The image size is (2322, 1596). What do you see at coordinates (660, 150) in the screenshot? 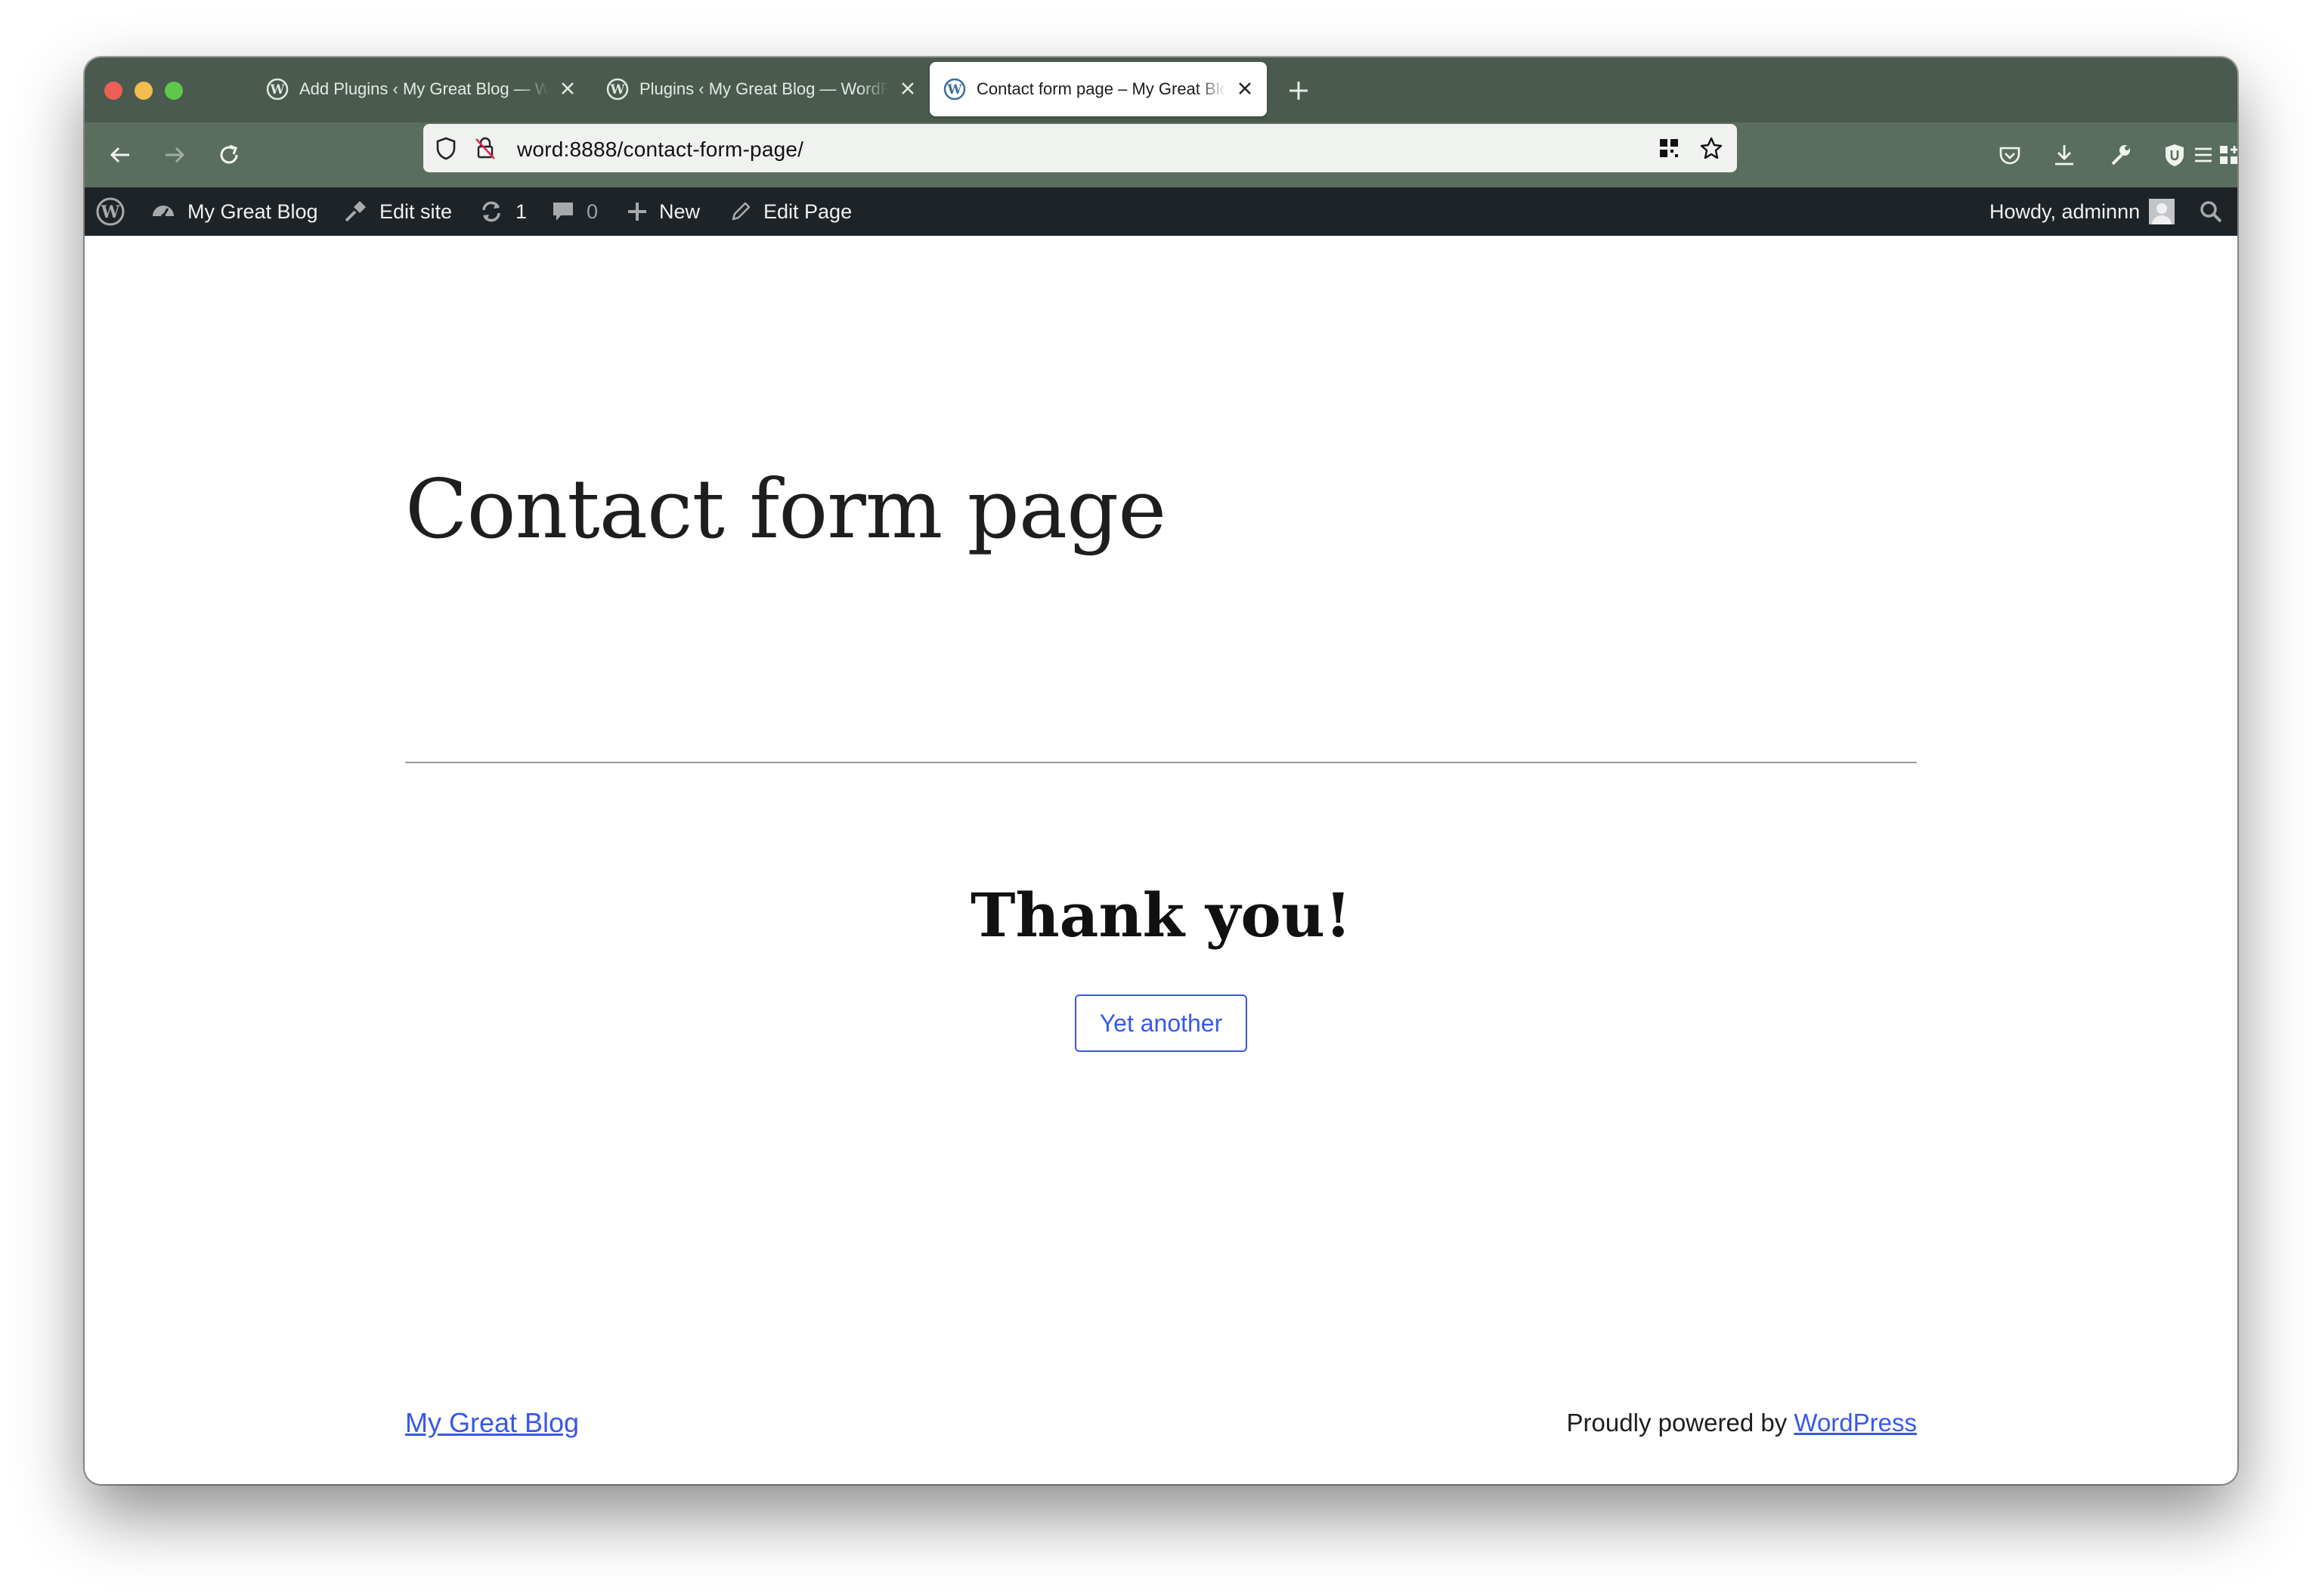
I see `url-text: word:8888/contact-form-page/` at bounding box center [660, 150].